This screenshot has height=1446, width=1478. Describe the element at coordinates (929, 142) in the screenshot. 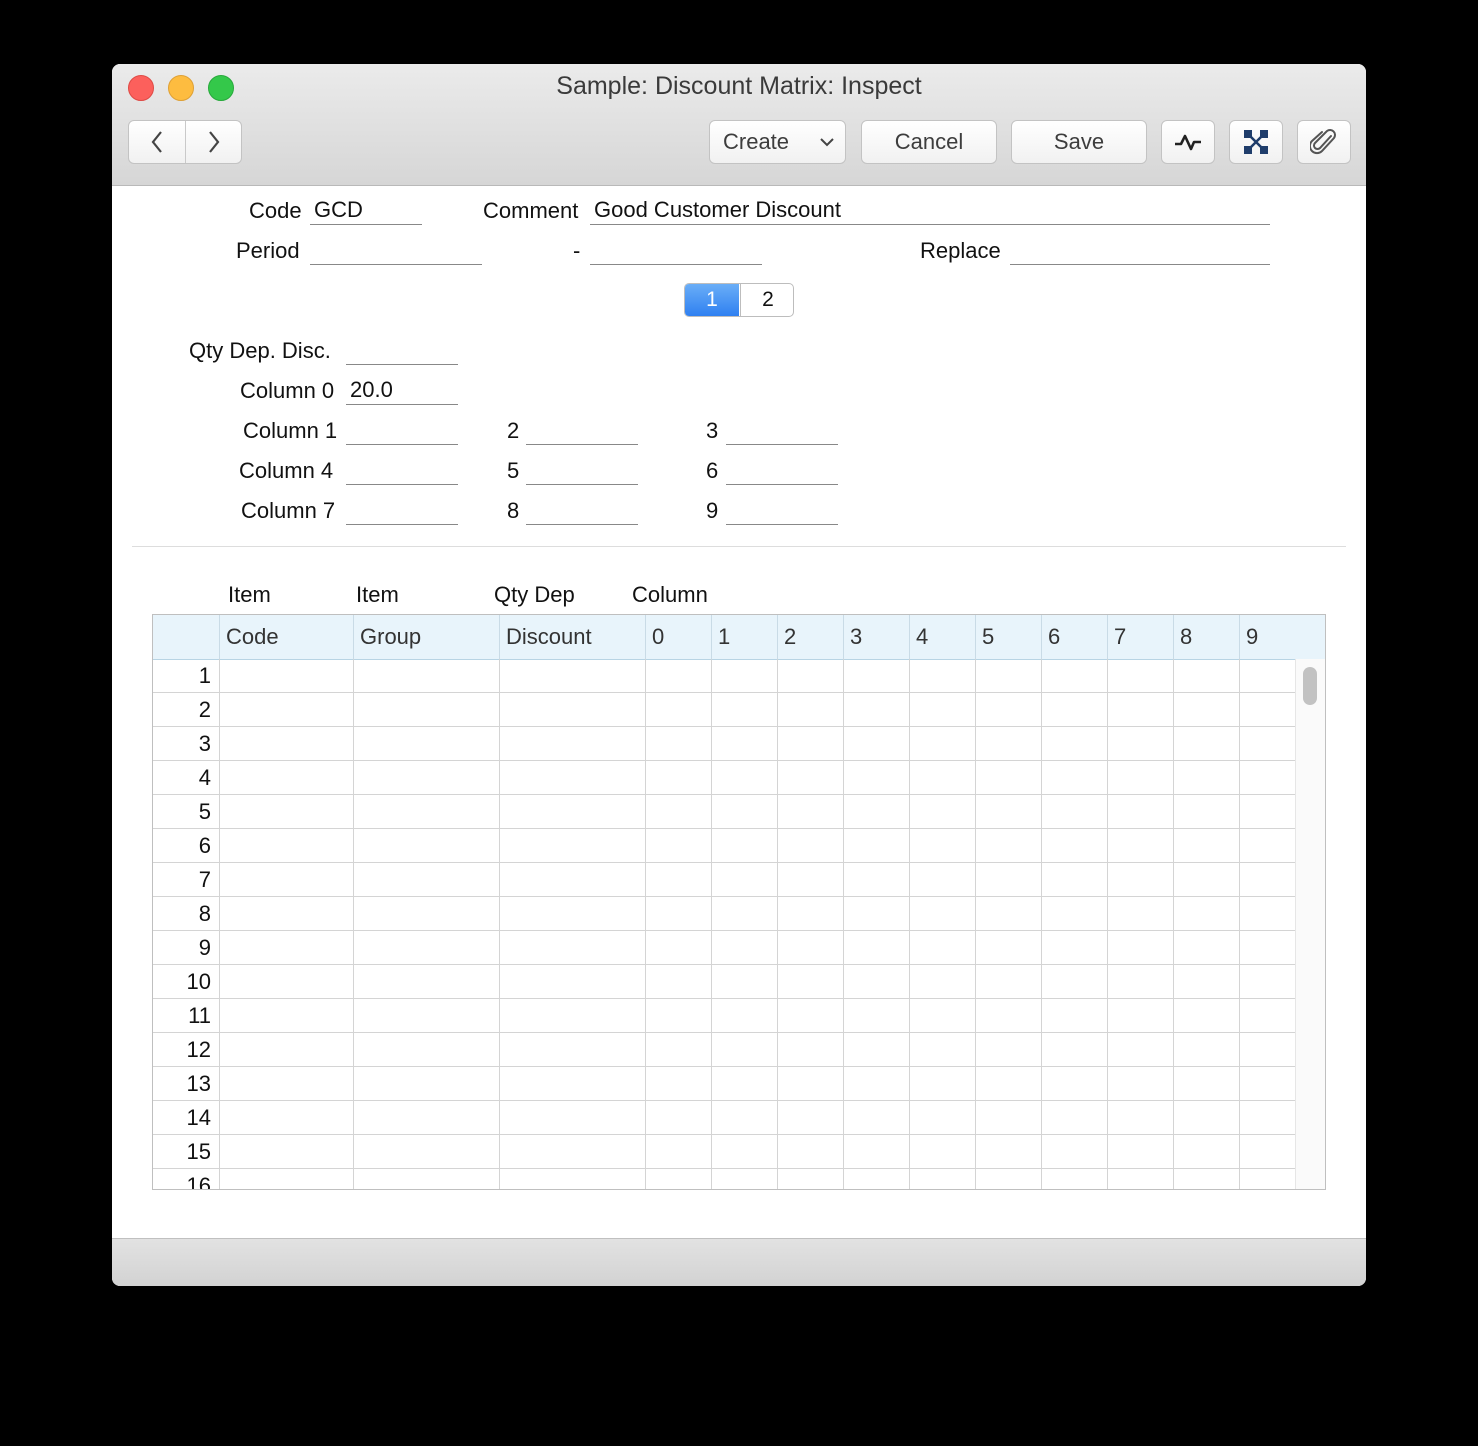

I see `cancel-button: Cancel` at that location.